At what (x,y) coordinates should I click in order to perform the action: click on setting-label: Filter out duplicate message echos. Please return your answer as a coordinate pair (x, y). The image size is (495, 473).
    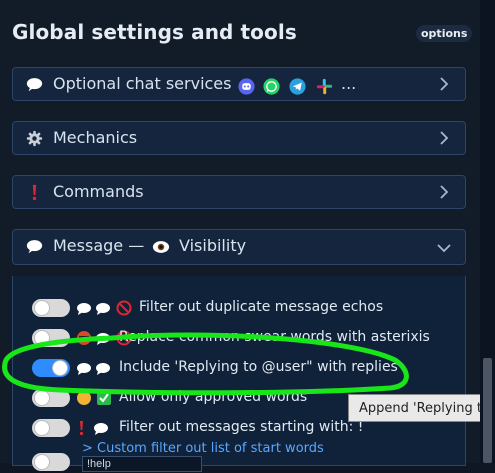
    Looking at the image, I should click on (261, 307).